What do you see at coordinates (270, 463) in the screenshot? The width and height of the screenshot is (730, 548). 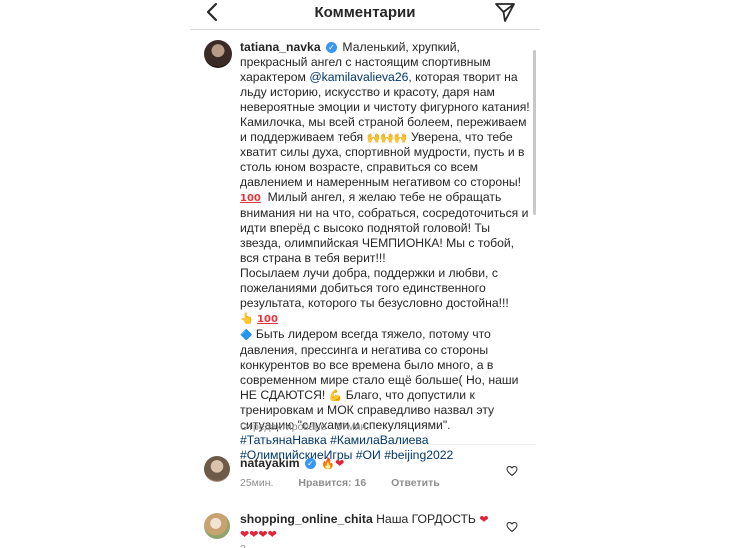 I see `comment-username: natayakim` at bounding box center [270, 463].